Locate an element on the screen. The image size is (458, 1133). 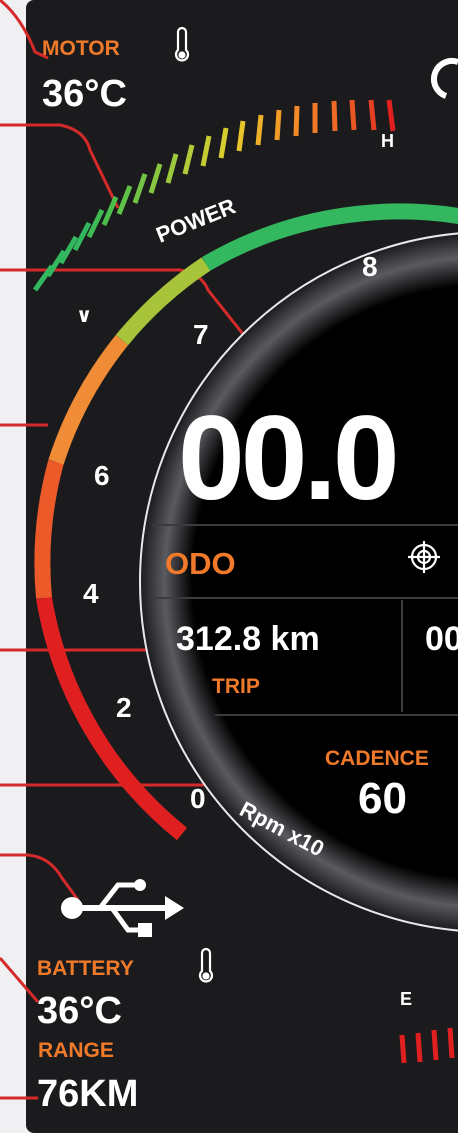
fuel-empty-label: E is located at coordinates (406, 999).